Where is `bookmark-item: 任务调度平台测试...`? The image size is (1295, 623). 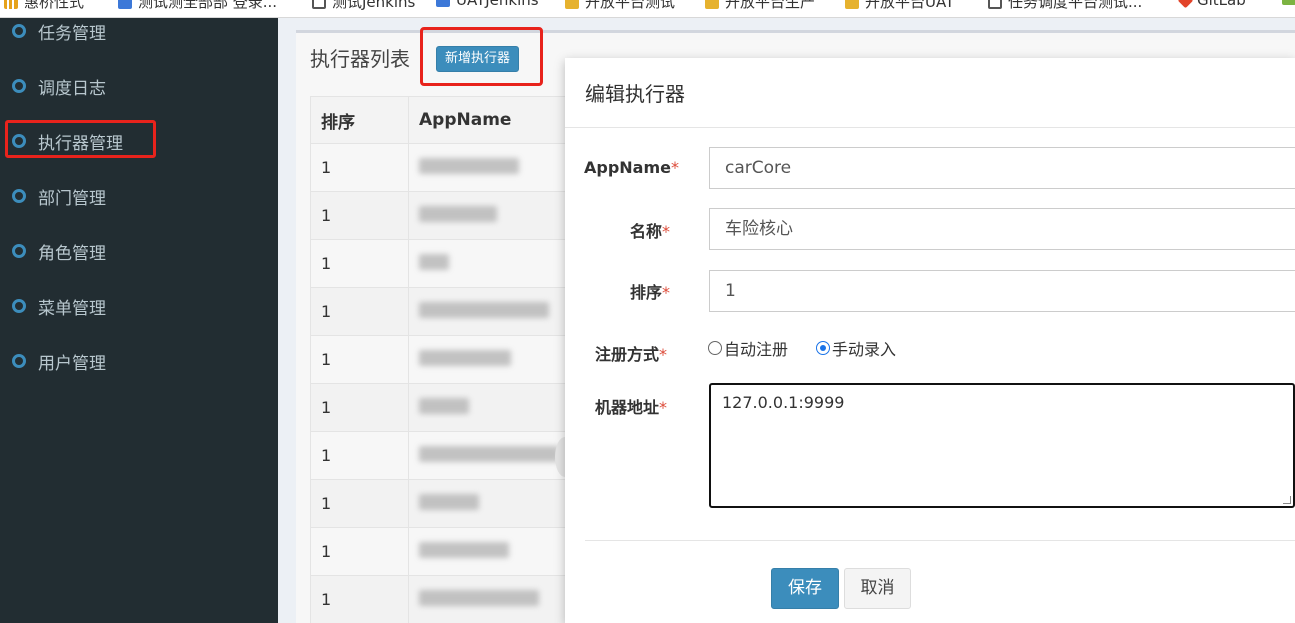
bookmark-item: 任务调度平台测试... is located at coordinates (1065, 6).